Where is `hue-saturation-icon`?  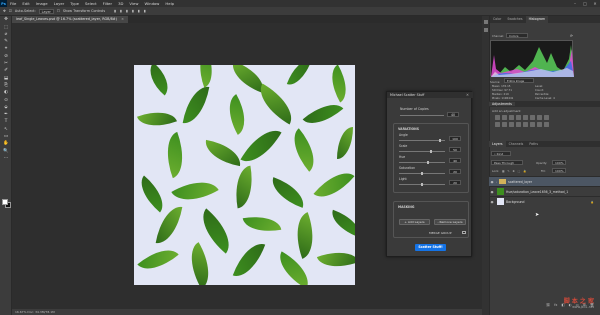 hue-saturation-icon is located at coordinates (532, 117).